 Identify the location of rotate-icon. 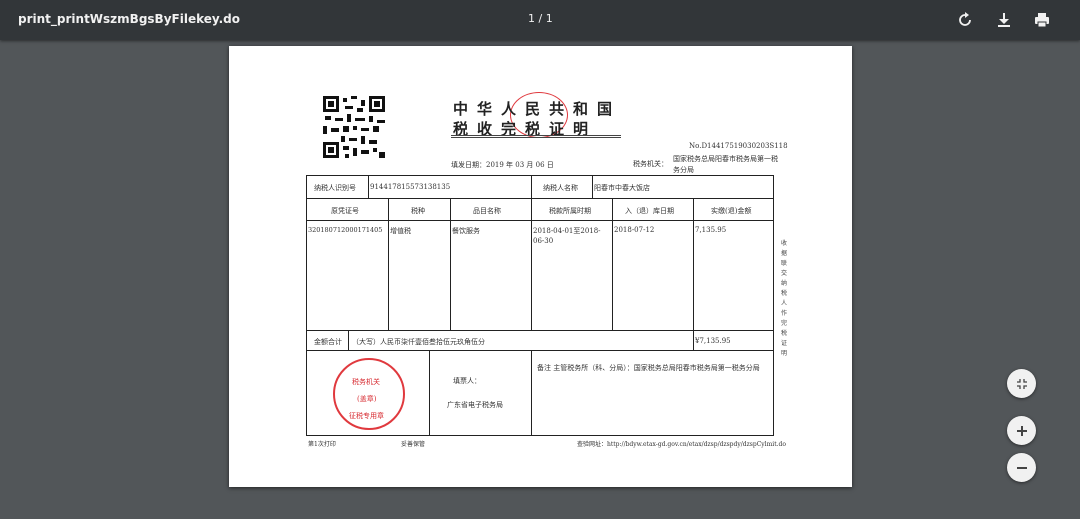
(965, 19).